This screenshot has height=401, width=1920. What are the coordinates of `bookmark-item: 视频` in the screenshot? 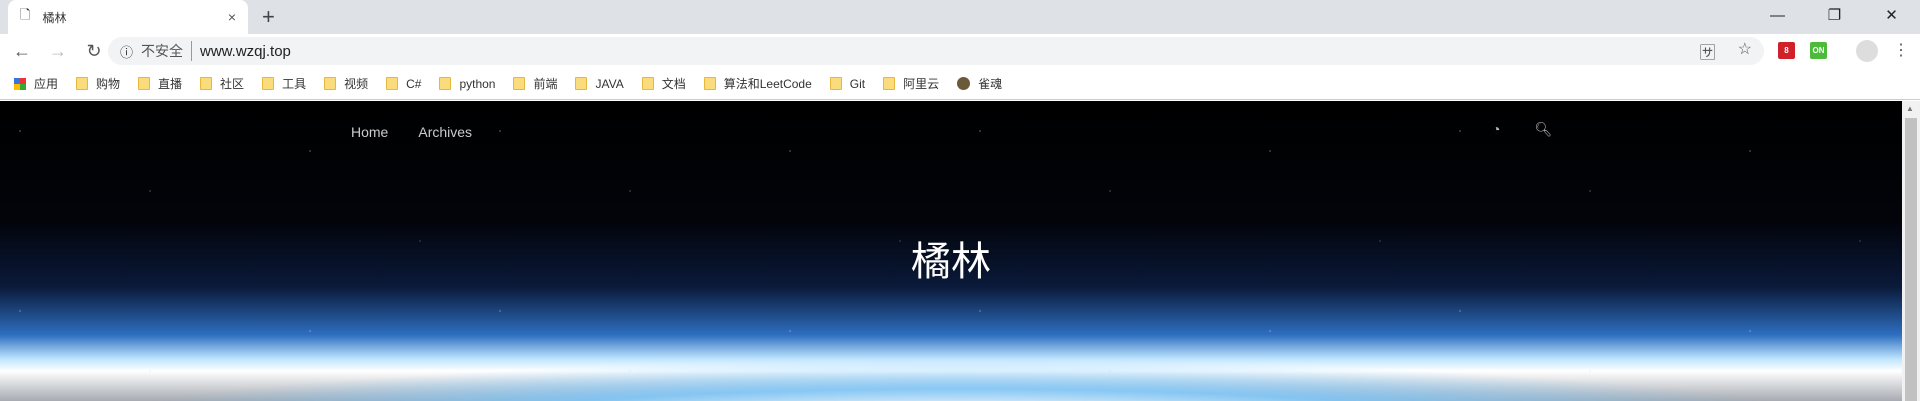 It's located at (346, 83).